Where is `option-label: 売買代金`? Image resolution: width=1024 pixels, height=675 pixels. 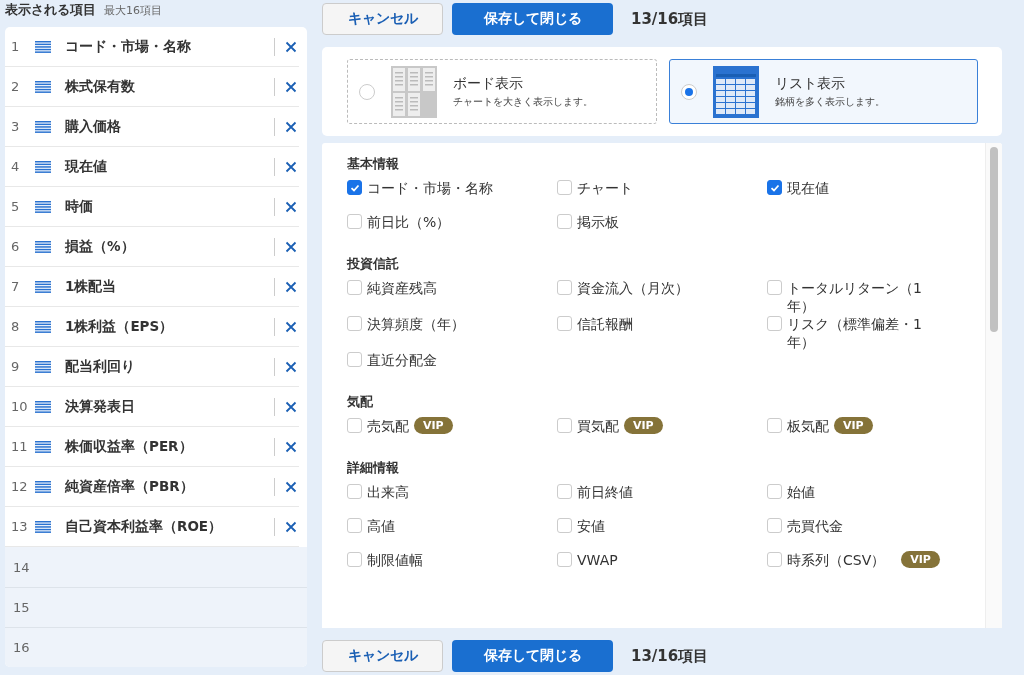
option-label: 売買代金 is located at coordinates (815, 526).